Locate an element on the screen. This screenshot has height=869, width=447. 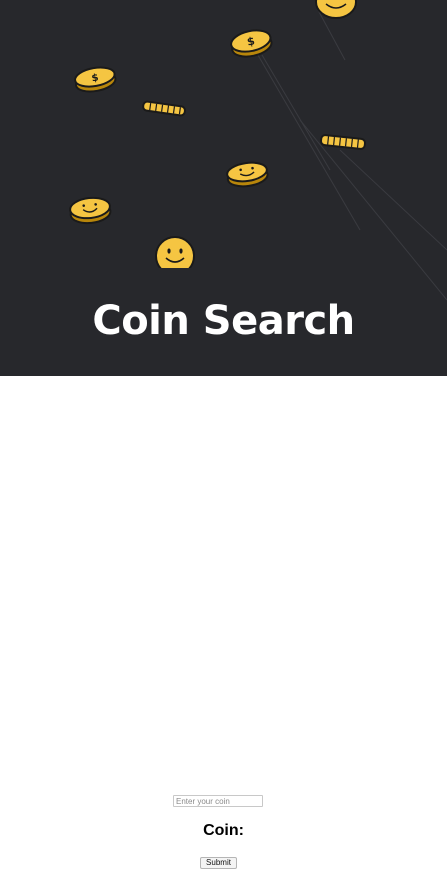
submit-button: Submit is located at coordinates (218, 863).